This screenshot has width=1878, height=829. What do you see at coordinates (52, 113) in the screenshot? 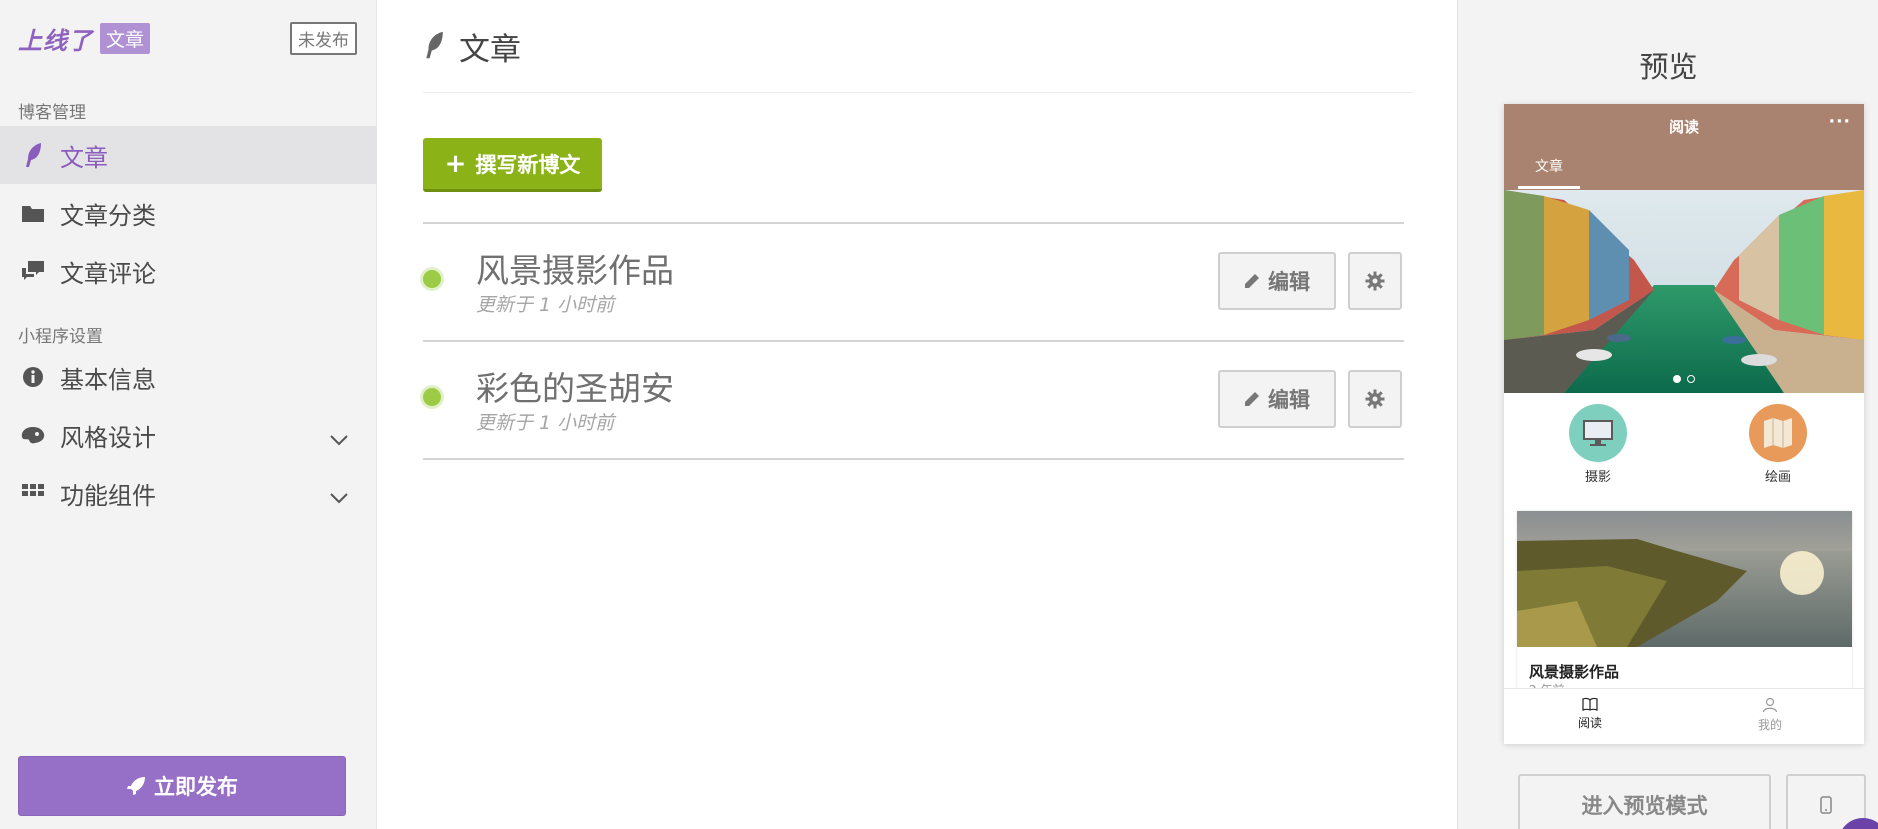
I see `section-label-blog: 博客管理` at bounding box center [52, 113].